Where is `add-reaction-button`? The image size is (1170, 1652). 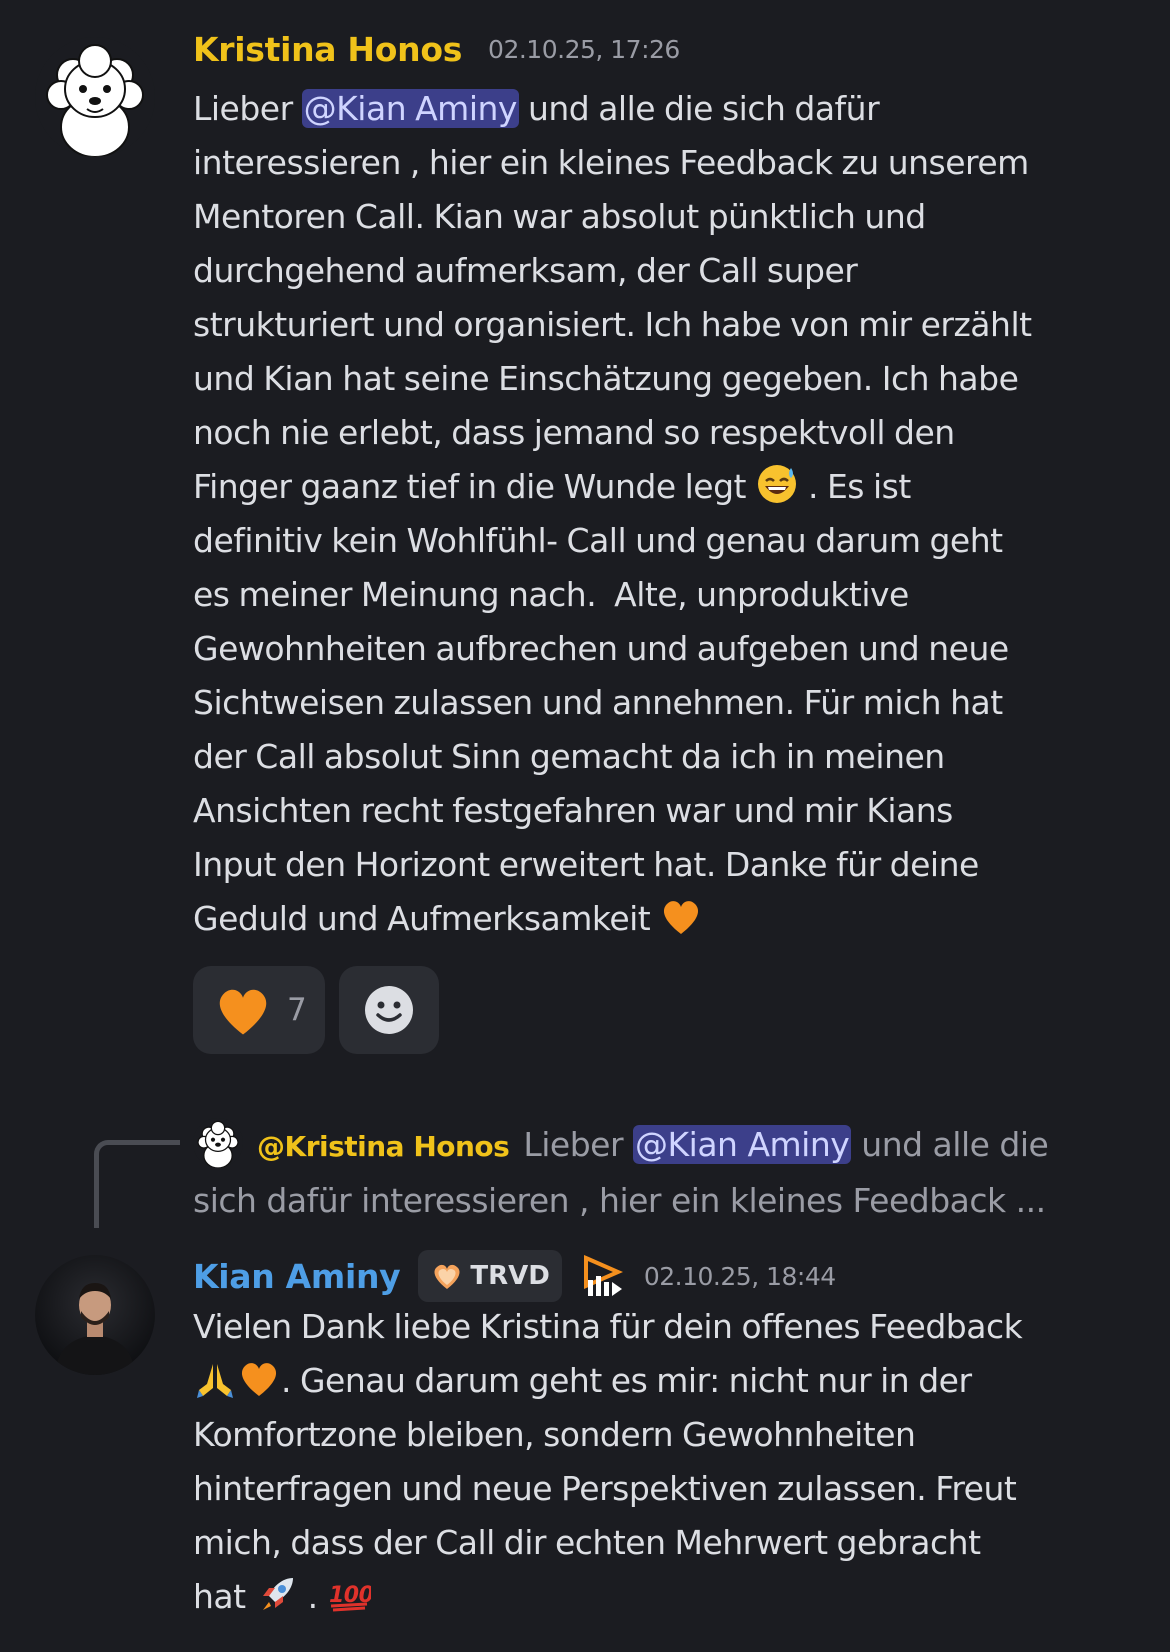
add-reaction-button is located at coordinates (388, 1010).